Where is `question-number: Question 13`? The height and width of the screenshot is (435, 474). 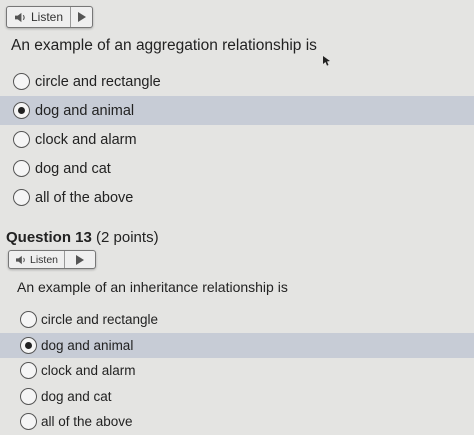
question-number: Question 13 is located at coordinates (49, 237).